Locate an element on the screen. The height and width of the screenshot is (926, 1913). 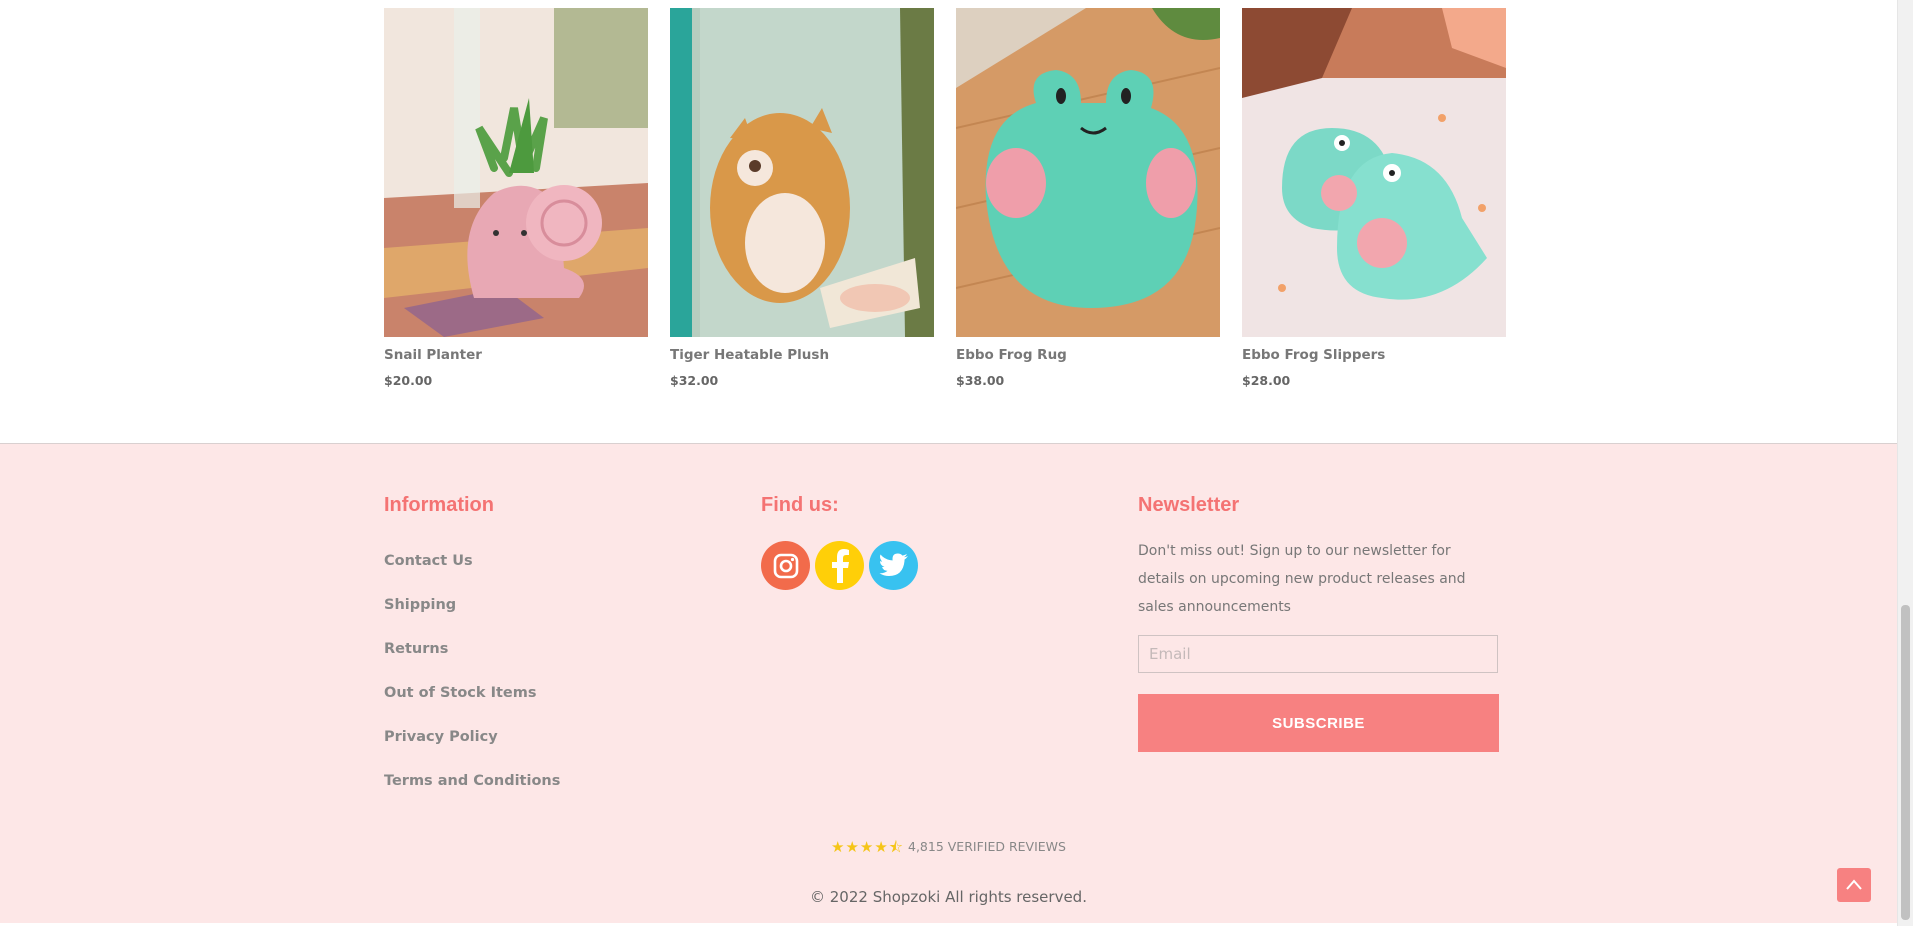
product-name: Ebbo Frog Slippers is located at coordinates (1374, 355).